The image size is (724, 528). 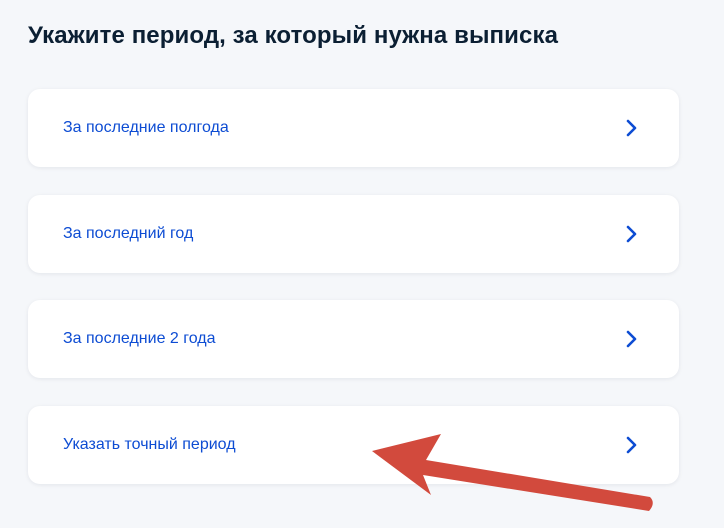 I want to click on option-label: За последние 2 года, so click(x=139, y=338).